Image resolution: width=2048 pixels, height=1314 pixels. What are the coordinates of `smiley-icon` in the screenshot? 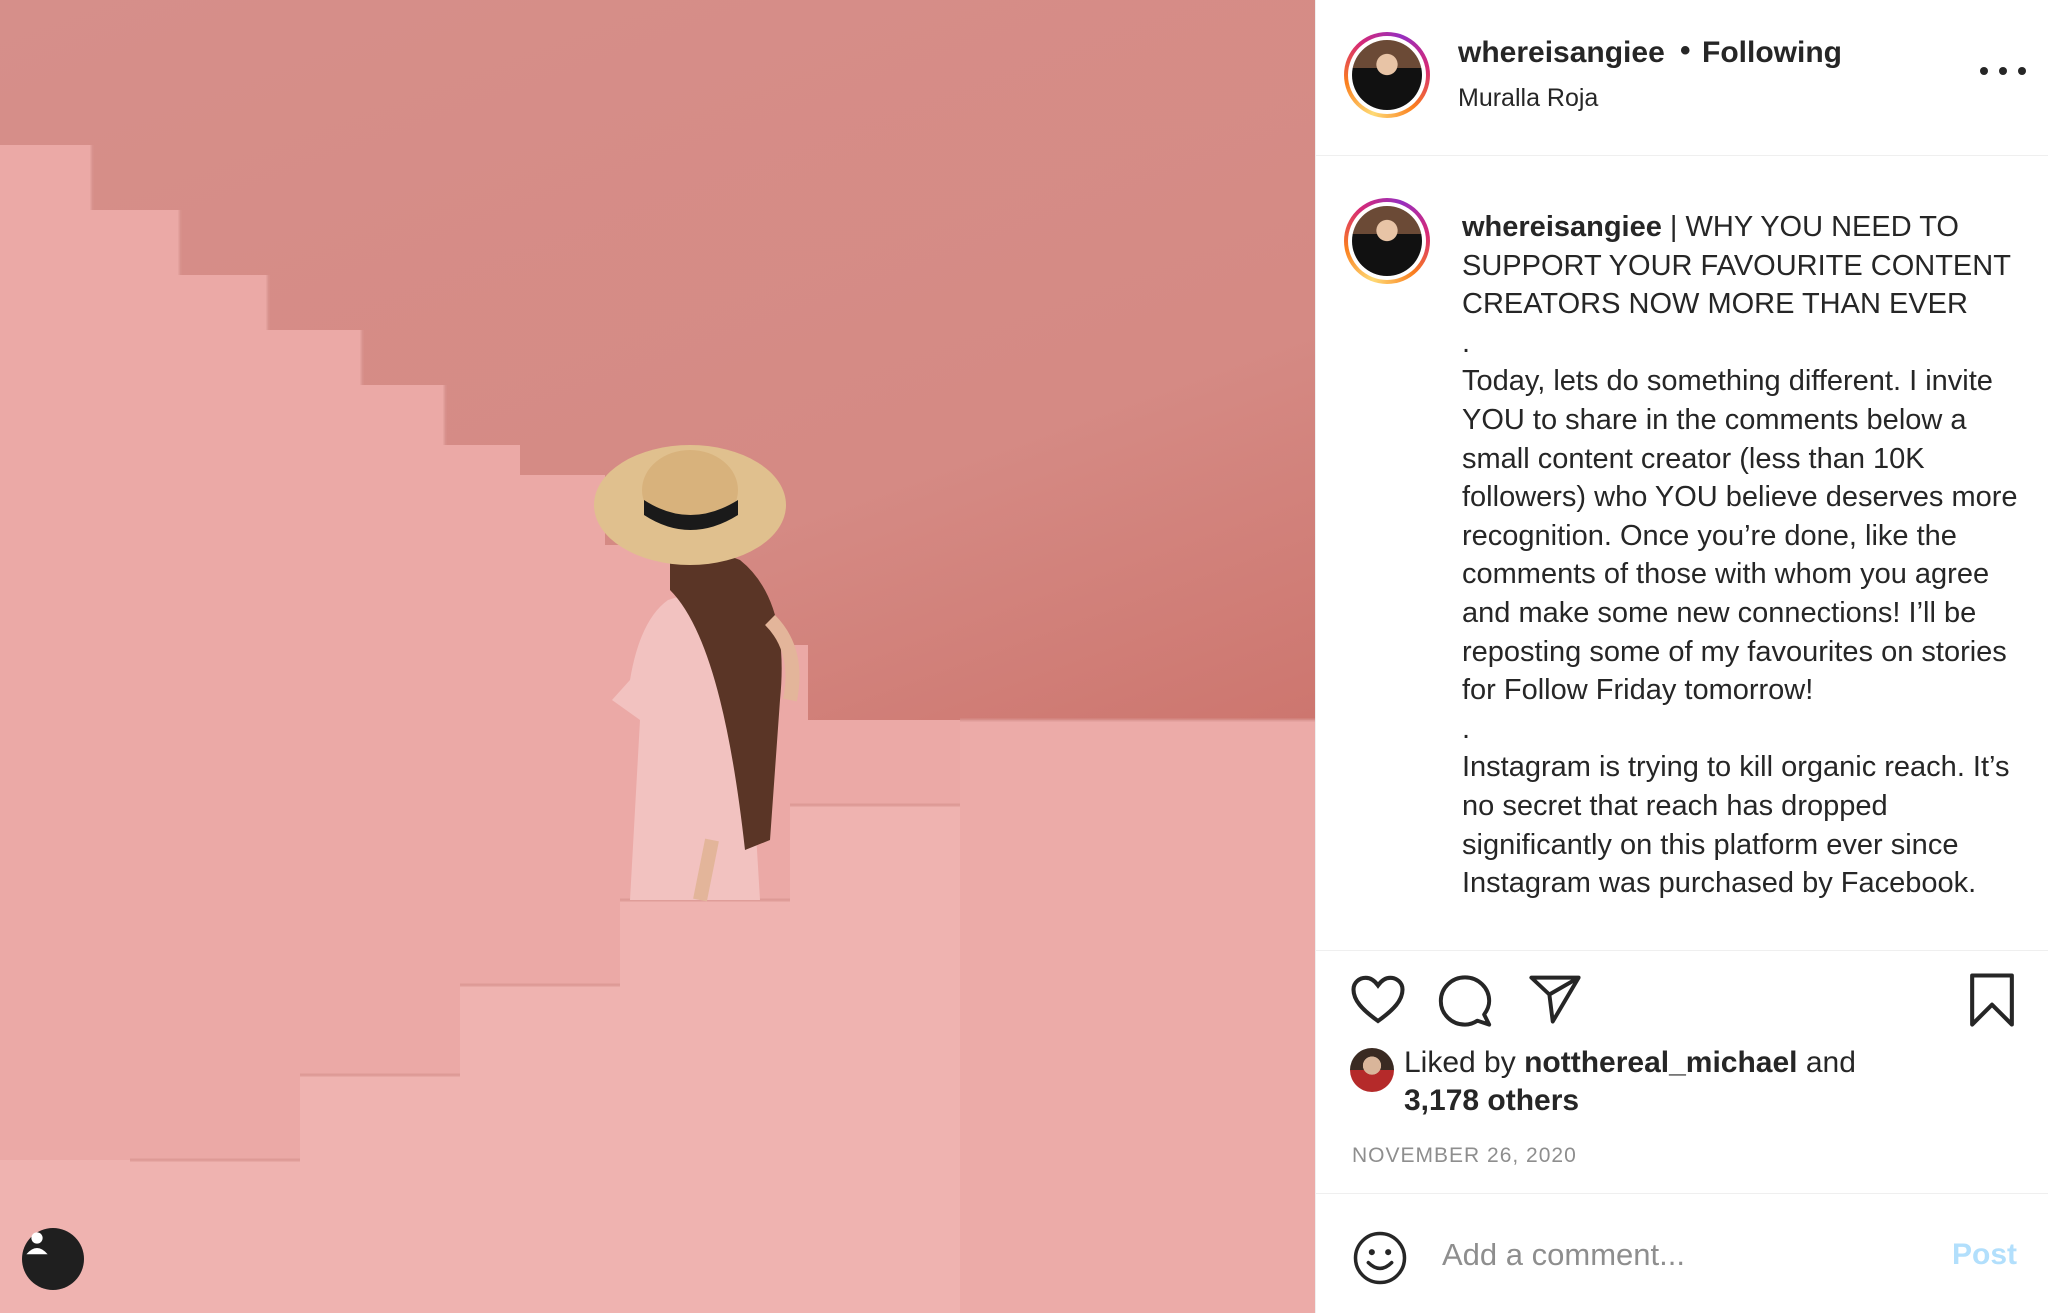 It's located at (1380, 1258).